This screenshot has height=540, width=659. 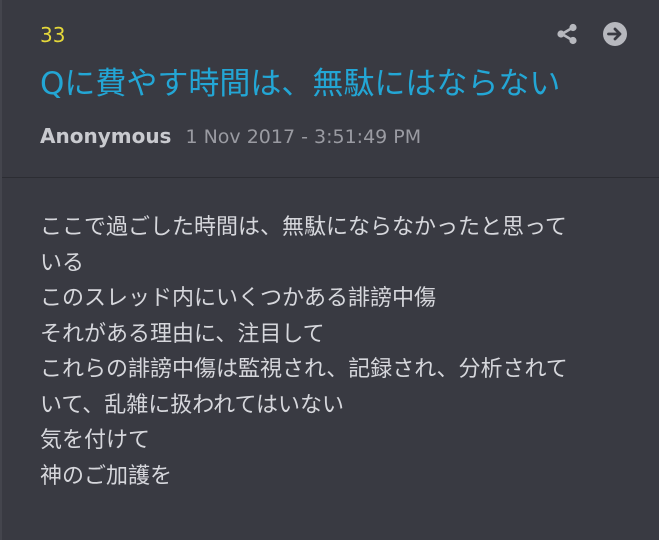 What do you see at coordinates (192, 405) in the screenshot?
I see `post-body-line: いて、乱雑に扱われてはいない` at bounding box center [192, 405].